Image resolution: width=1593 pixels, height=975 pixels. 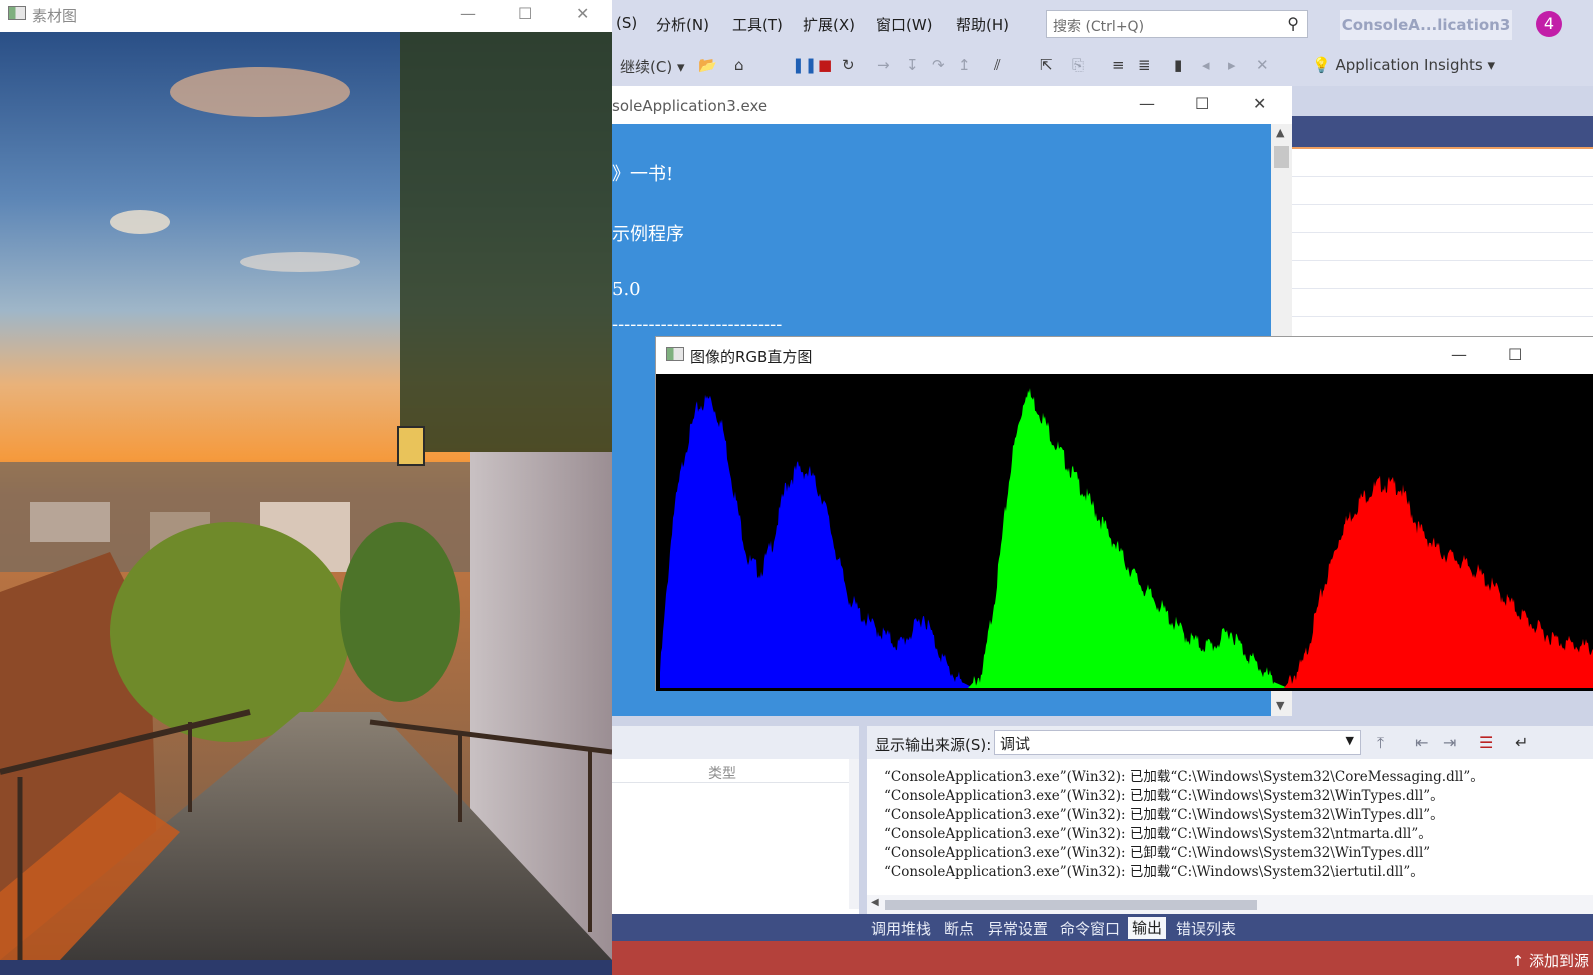 What do you see at coordinates (883, 65) in the screenshot?
I see `show-next-statement-icon: →` at bounding box center [883, 65].